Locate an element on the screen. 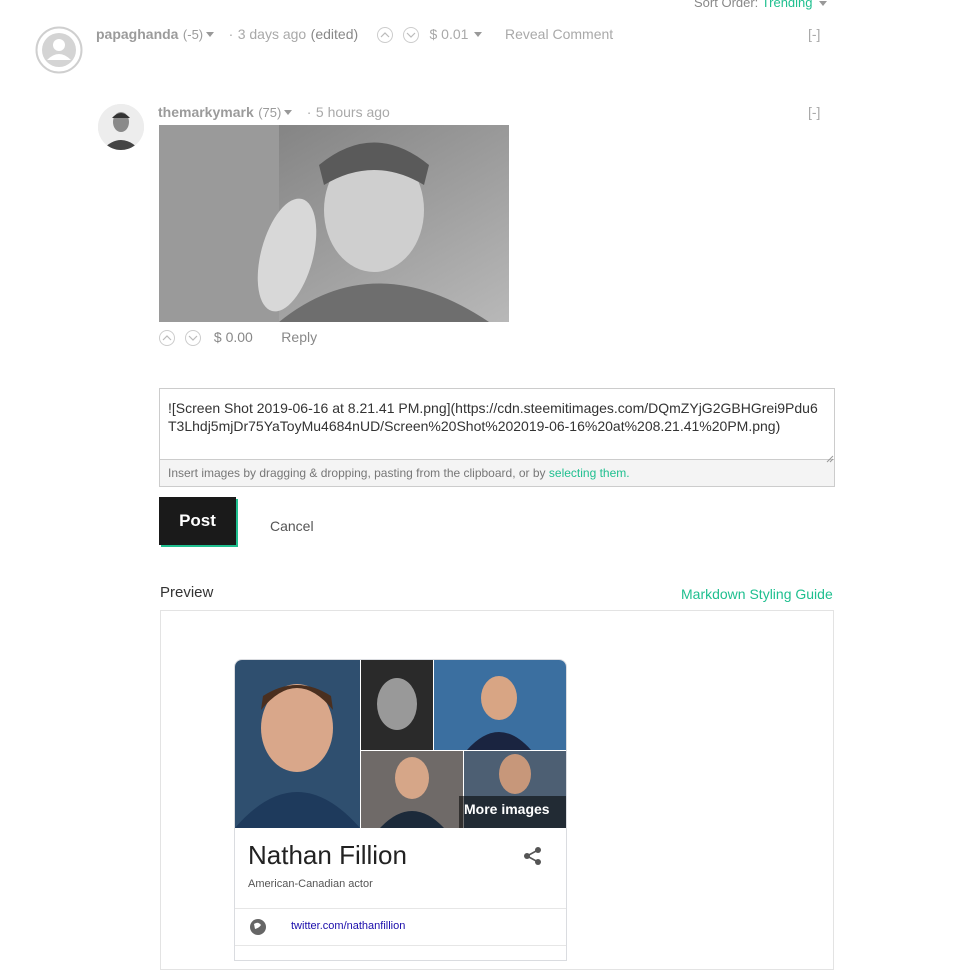  comment-image is located at coordinates (334, 223).